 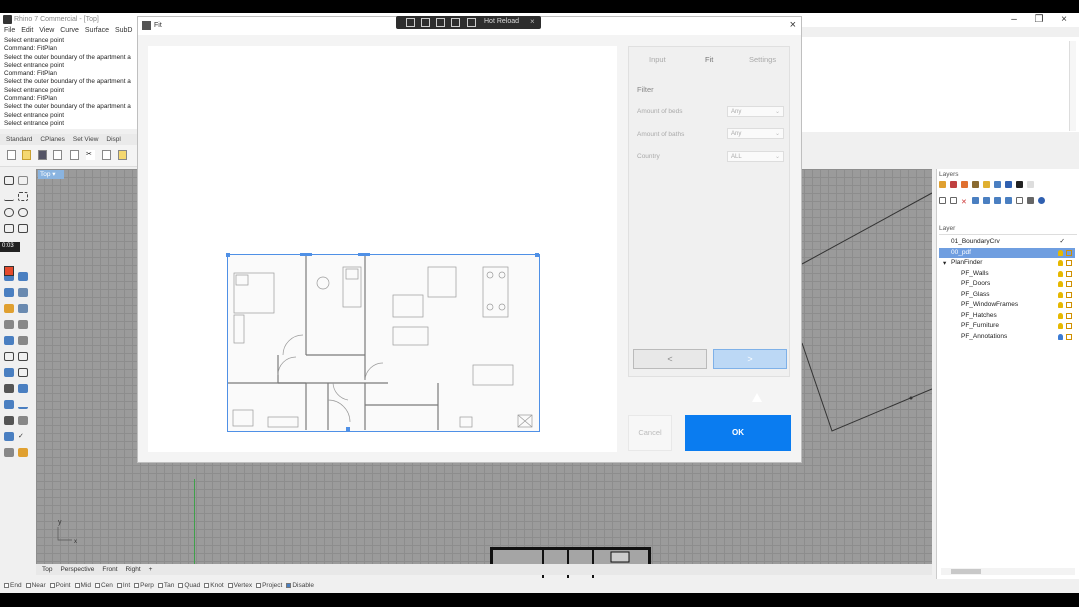 I want to click on extrude-tool-icon, so click(x=23, y=292).